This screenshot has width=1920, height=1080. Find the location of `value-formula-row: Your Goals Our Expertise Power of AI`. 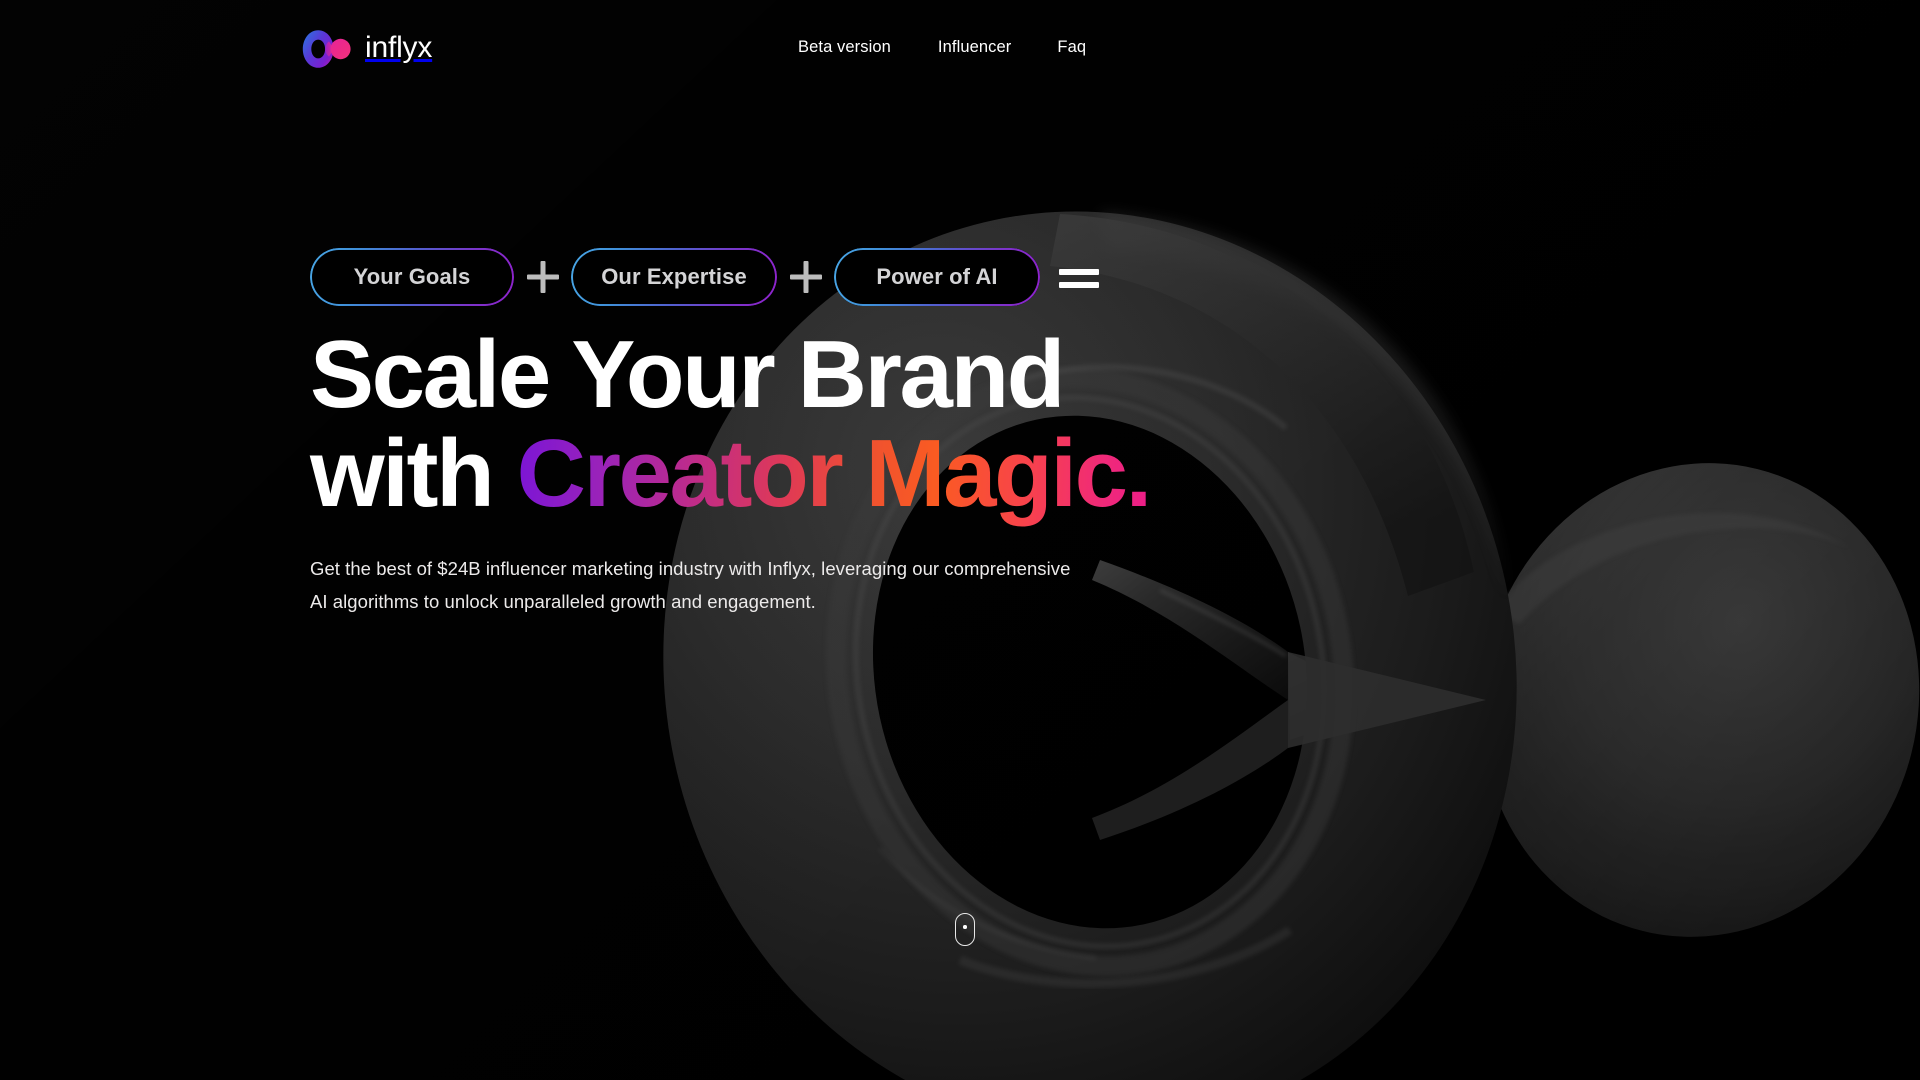

value-formula-row: Your Goals Our Expertise Power of AI is located at coordinates (860, 277).